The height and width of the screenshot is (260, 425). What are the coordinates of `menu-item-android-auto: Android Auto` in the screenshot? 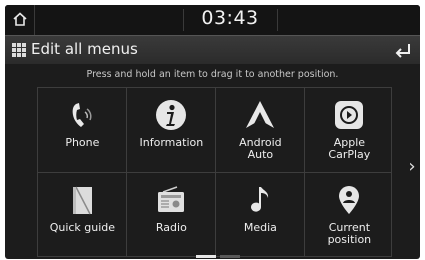 It's located at (260, 129).